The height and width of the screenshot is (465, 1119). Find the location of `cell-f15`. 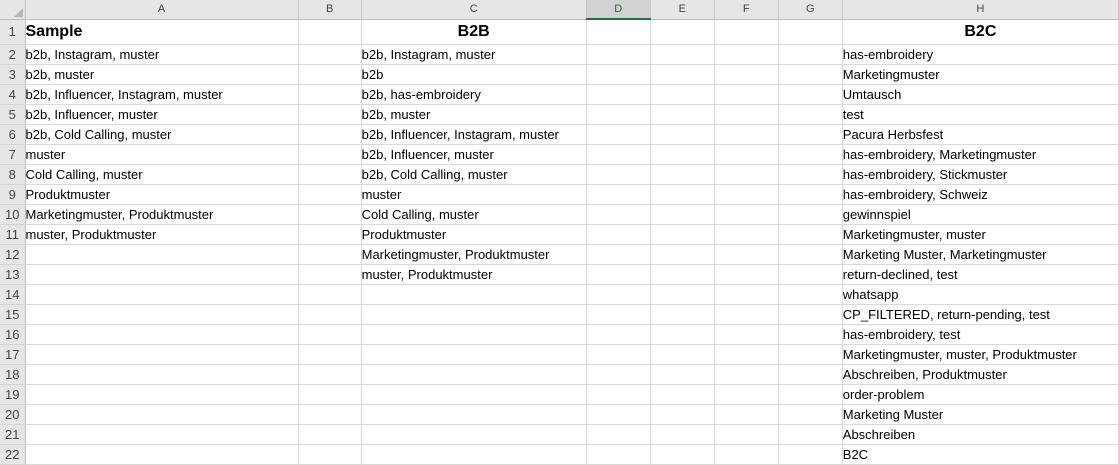

cell-f15 is located at coordinates (746, 314).